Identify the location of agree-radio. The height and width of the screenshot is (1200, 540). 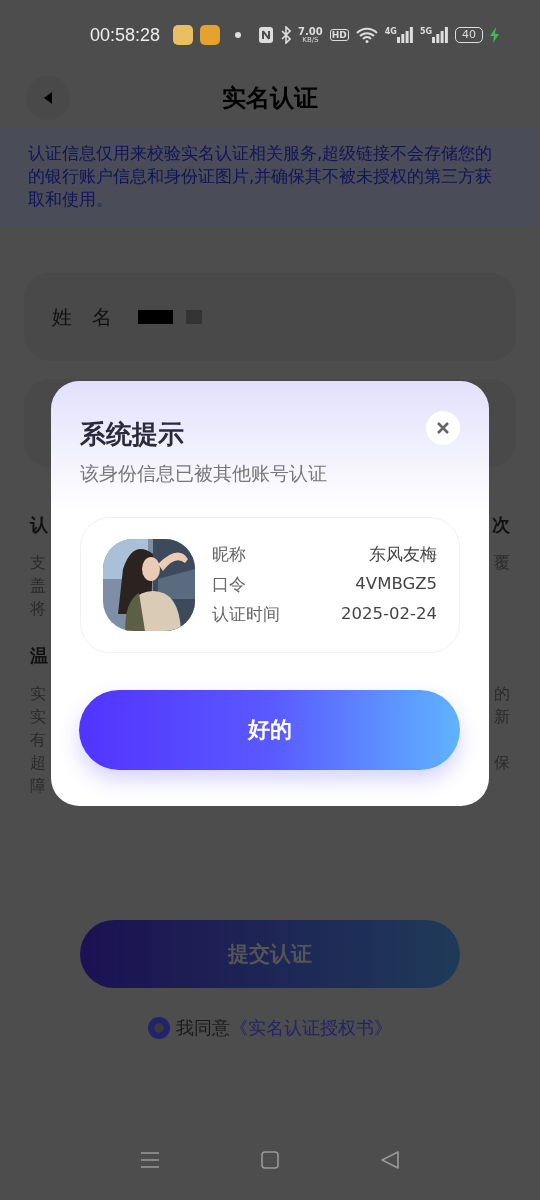
(159, 1028).